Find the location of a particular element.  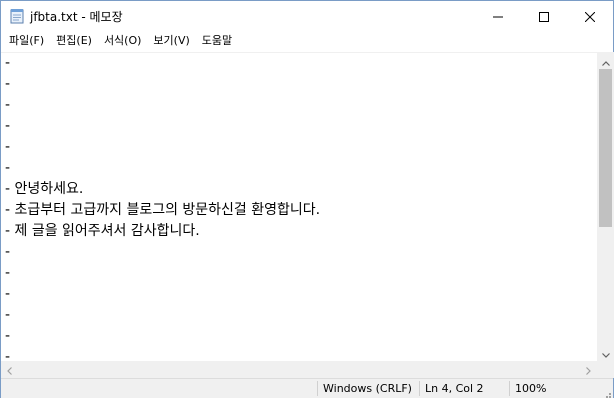

menu-edit: 편집(E) is located at coordinates (74, 41).